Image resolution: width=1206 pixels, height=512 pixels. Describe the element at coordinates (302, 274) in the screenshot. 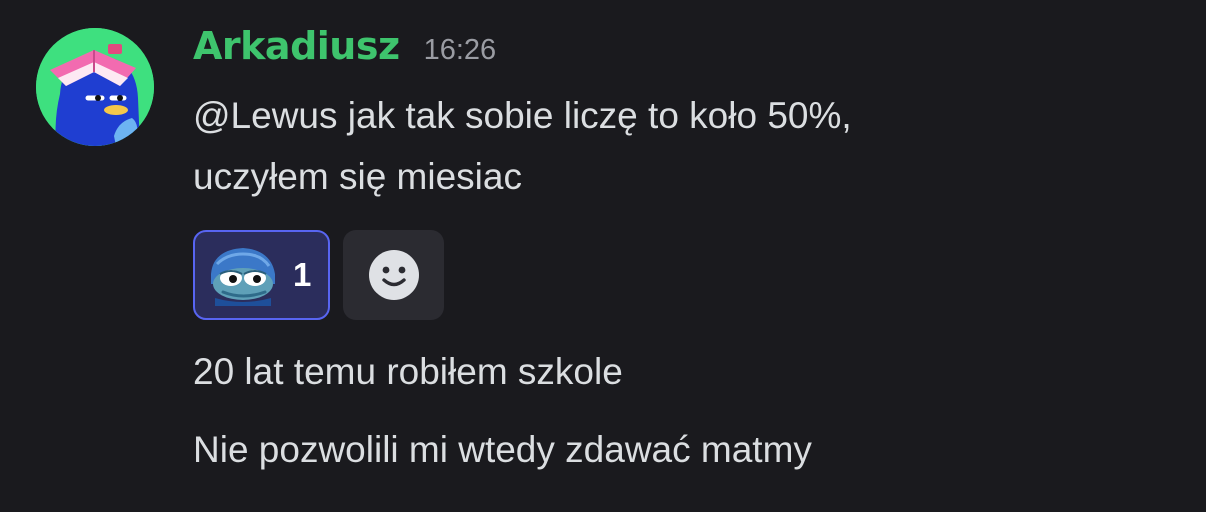

I see `reaction-count: 1` at that location.